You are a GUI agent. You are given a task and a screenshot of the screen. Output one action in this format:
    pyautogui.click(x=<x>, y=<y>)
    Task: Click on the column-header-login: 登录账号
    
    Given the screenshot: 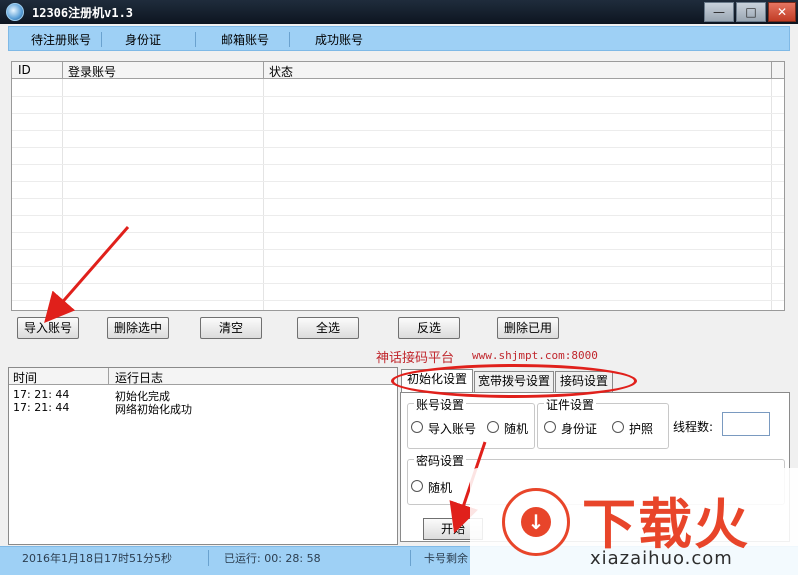 What is the action you would take?
    pyautogui.click(x=92, y=71)
    